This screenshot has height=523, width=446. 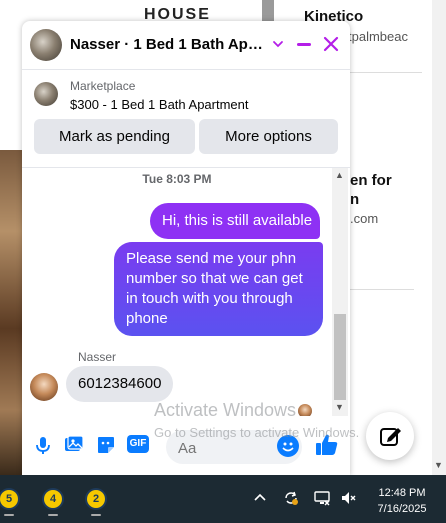 I want to click on minimize-chat-button, so click(x=304, y=43).